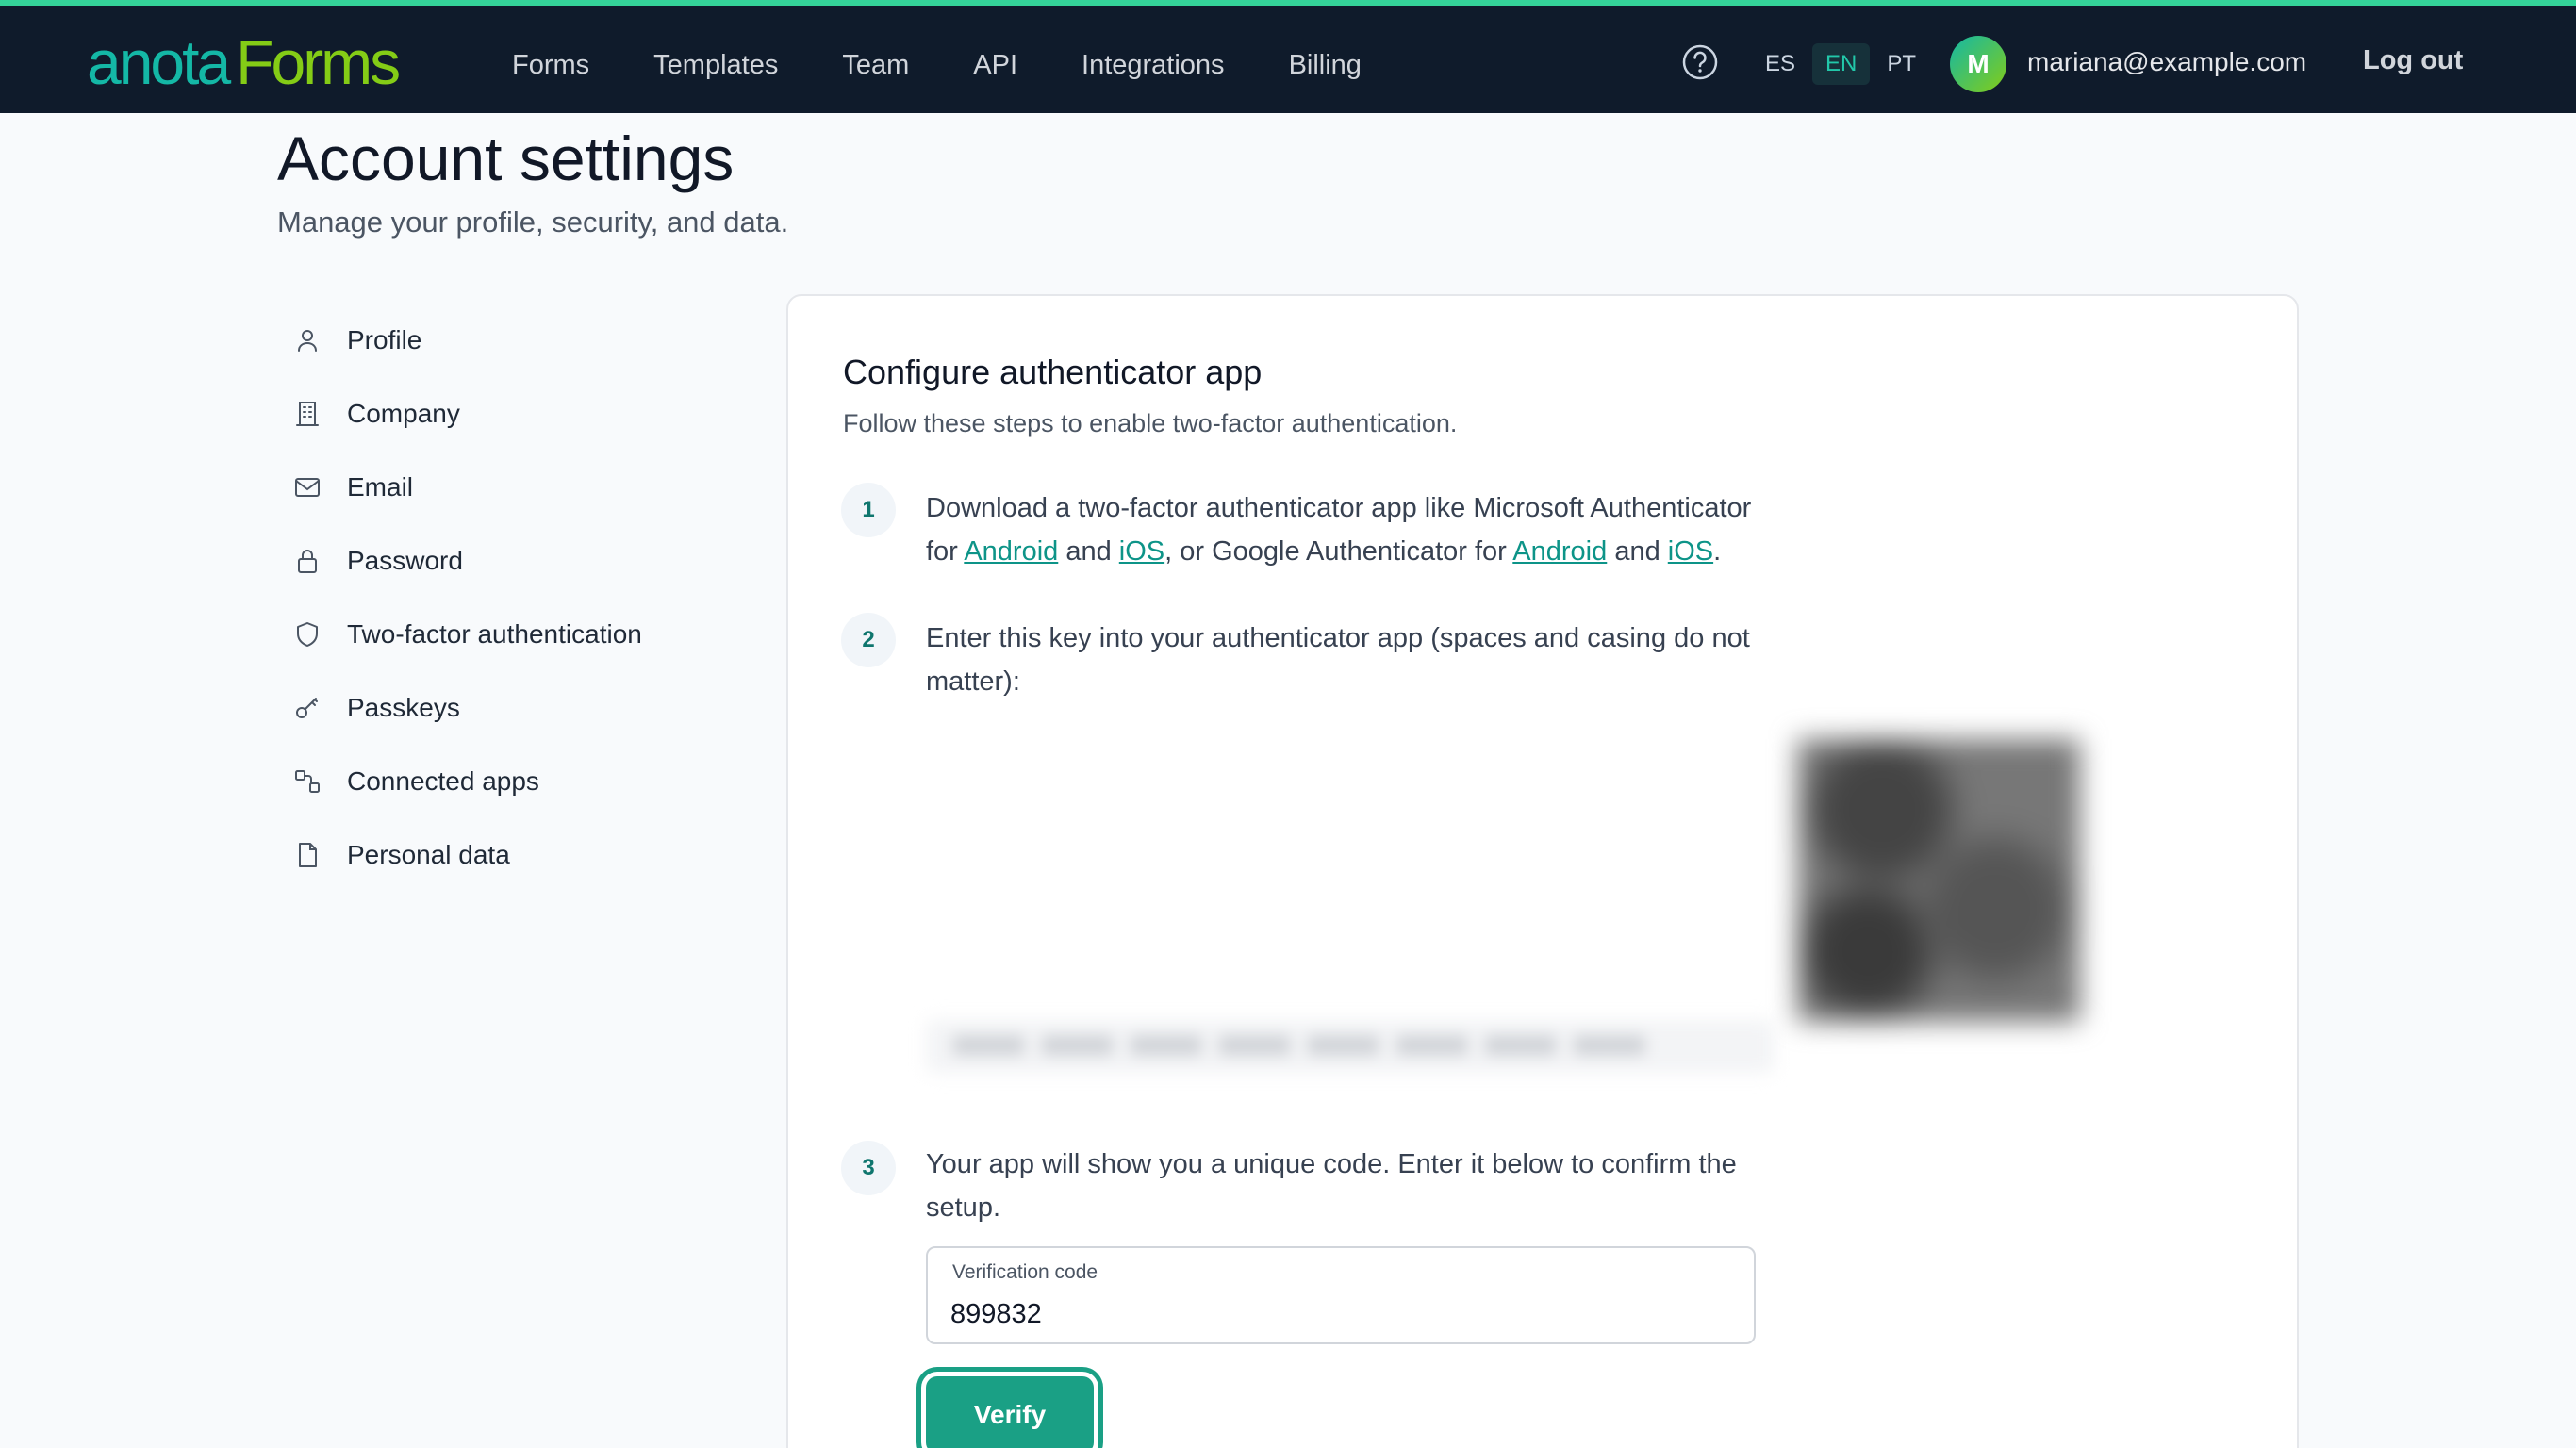 The image size is (2576, 1448). What do you see at coordinates (868, 1168) in the screenshot?
I see `step-number-3: 3` at bounding box center [868, 1168].